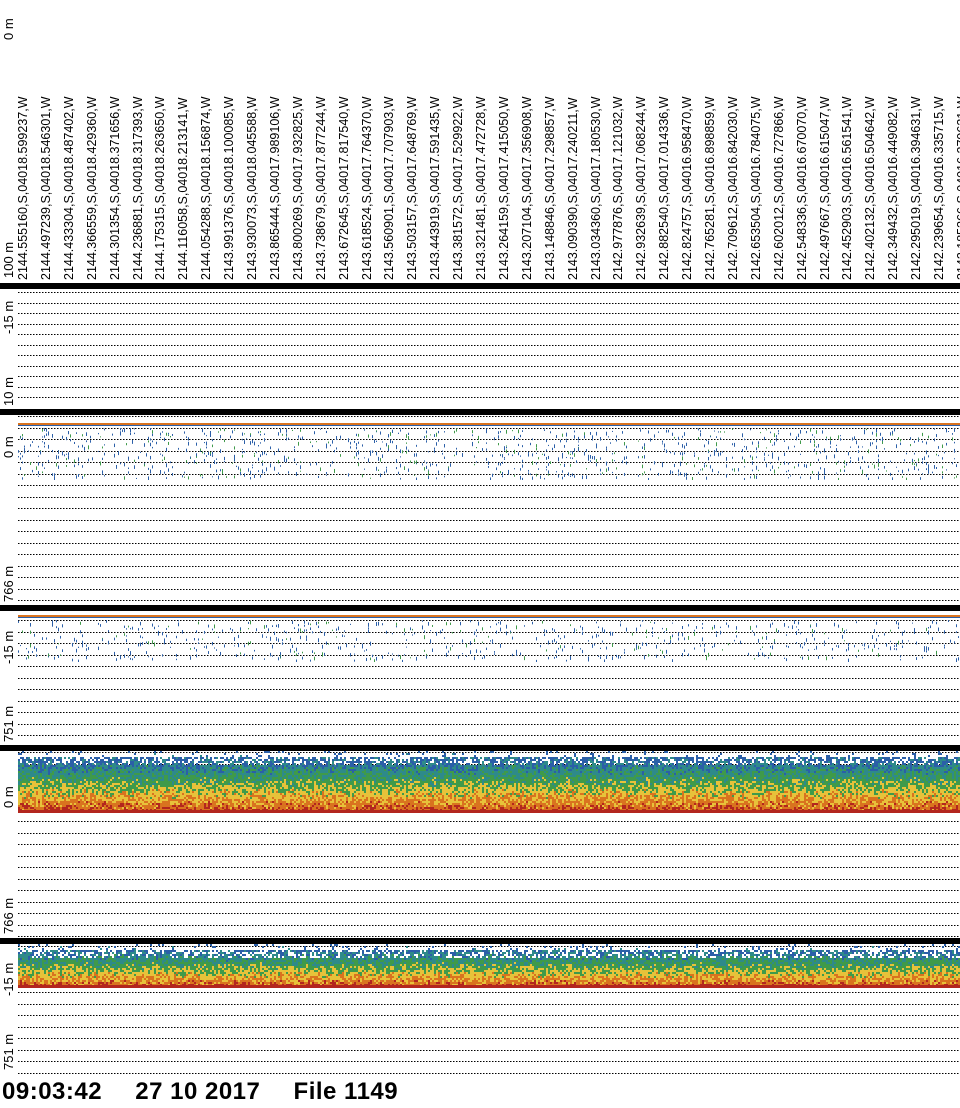  Describe the element at coordinates (93, 142) in the screenshot. I see `coordinate-label: 2144.366559,S,04018.429360,W` at that location.